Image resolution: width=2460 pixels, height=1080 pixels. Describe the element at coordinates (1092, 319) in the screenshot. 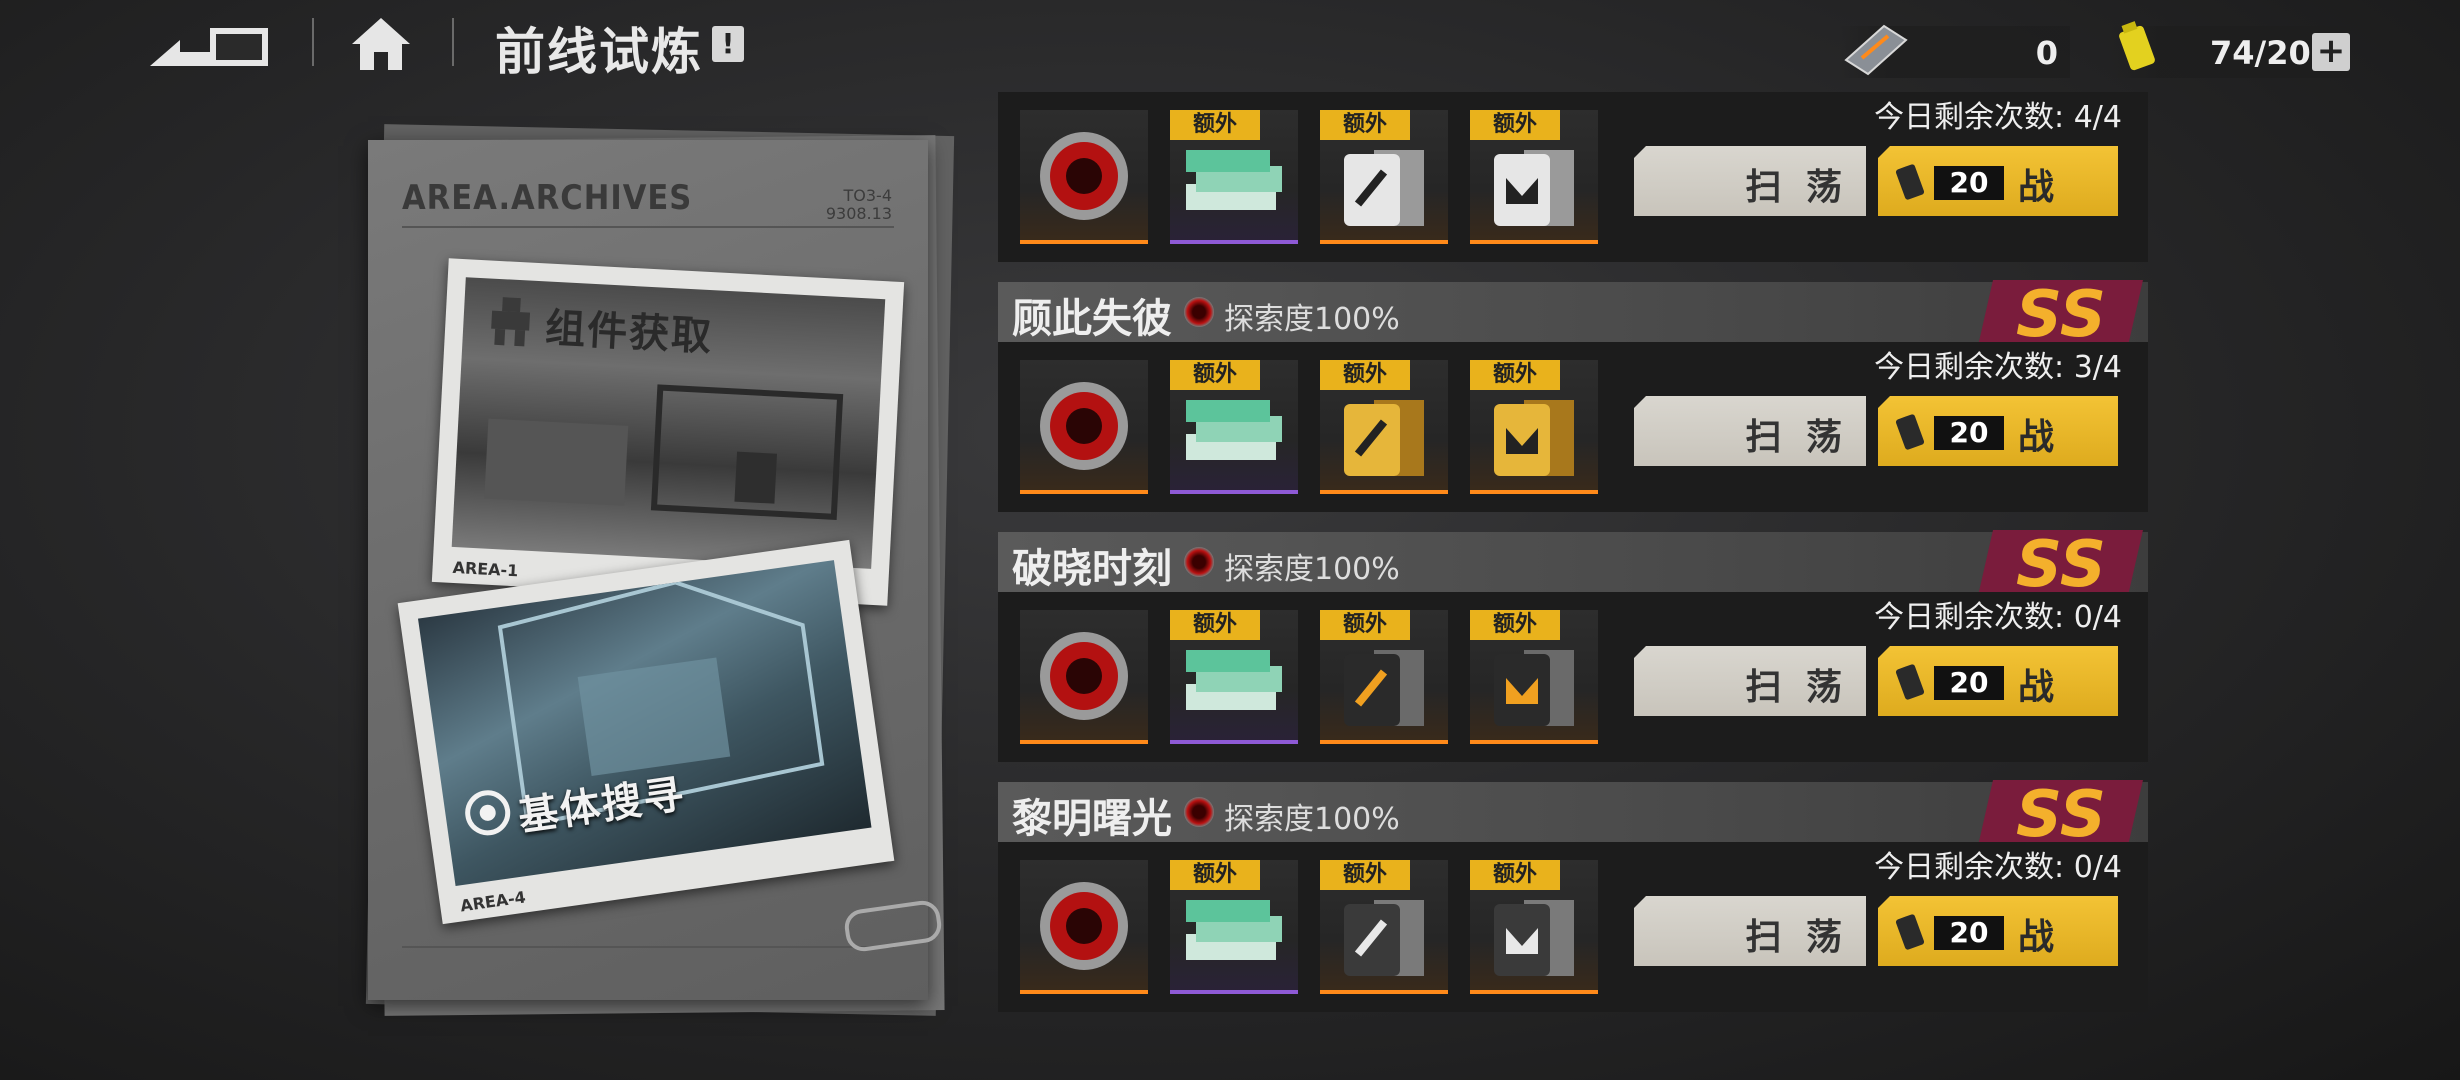

I see `stage-name: 顾此失彼` at that location.